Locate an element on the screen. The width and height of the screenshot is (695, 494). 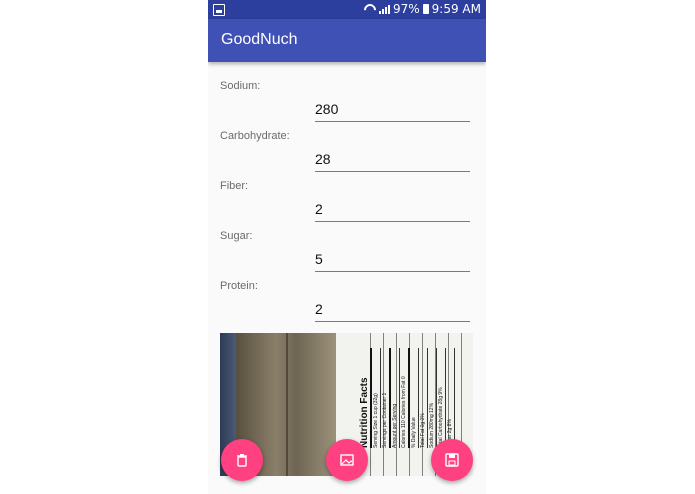
save-icon is located at coordinates (452, 460).